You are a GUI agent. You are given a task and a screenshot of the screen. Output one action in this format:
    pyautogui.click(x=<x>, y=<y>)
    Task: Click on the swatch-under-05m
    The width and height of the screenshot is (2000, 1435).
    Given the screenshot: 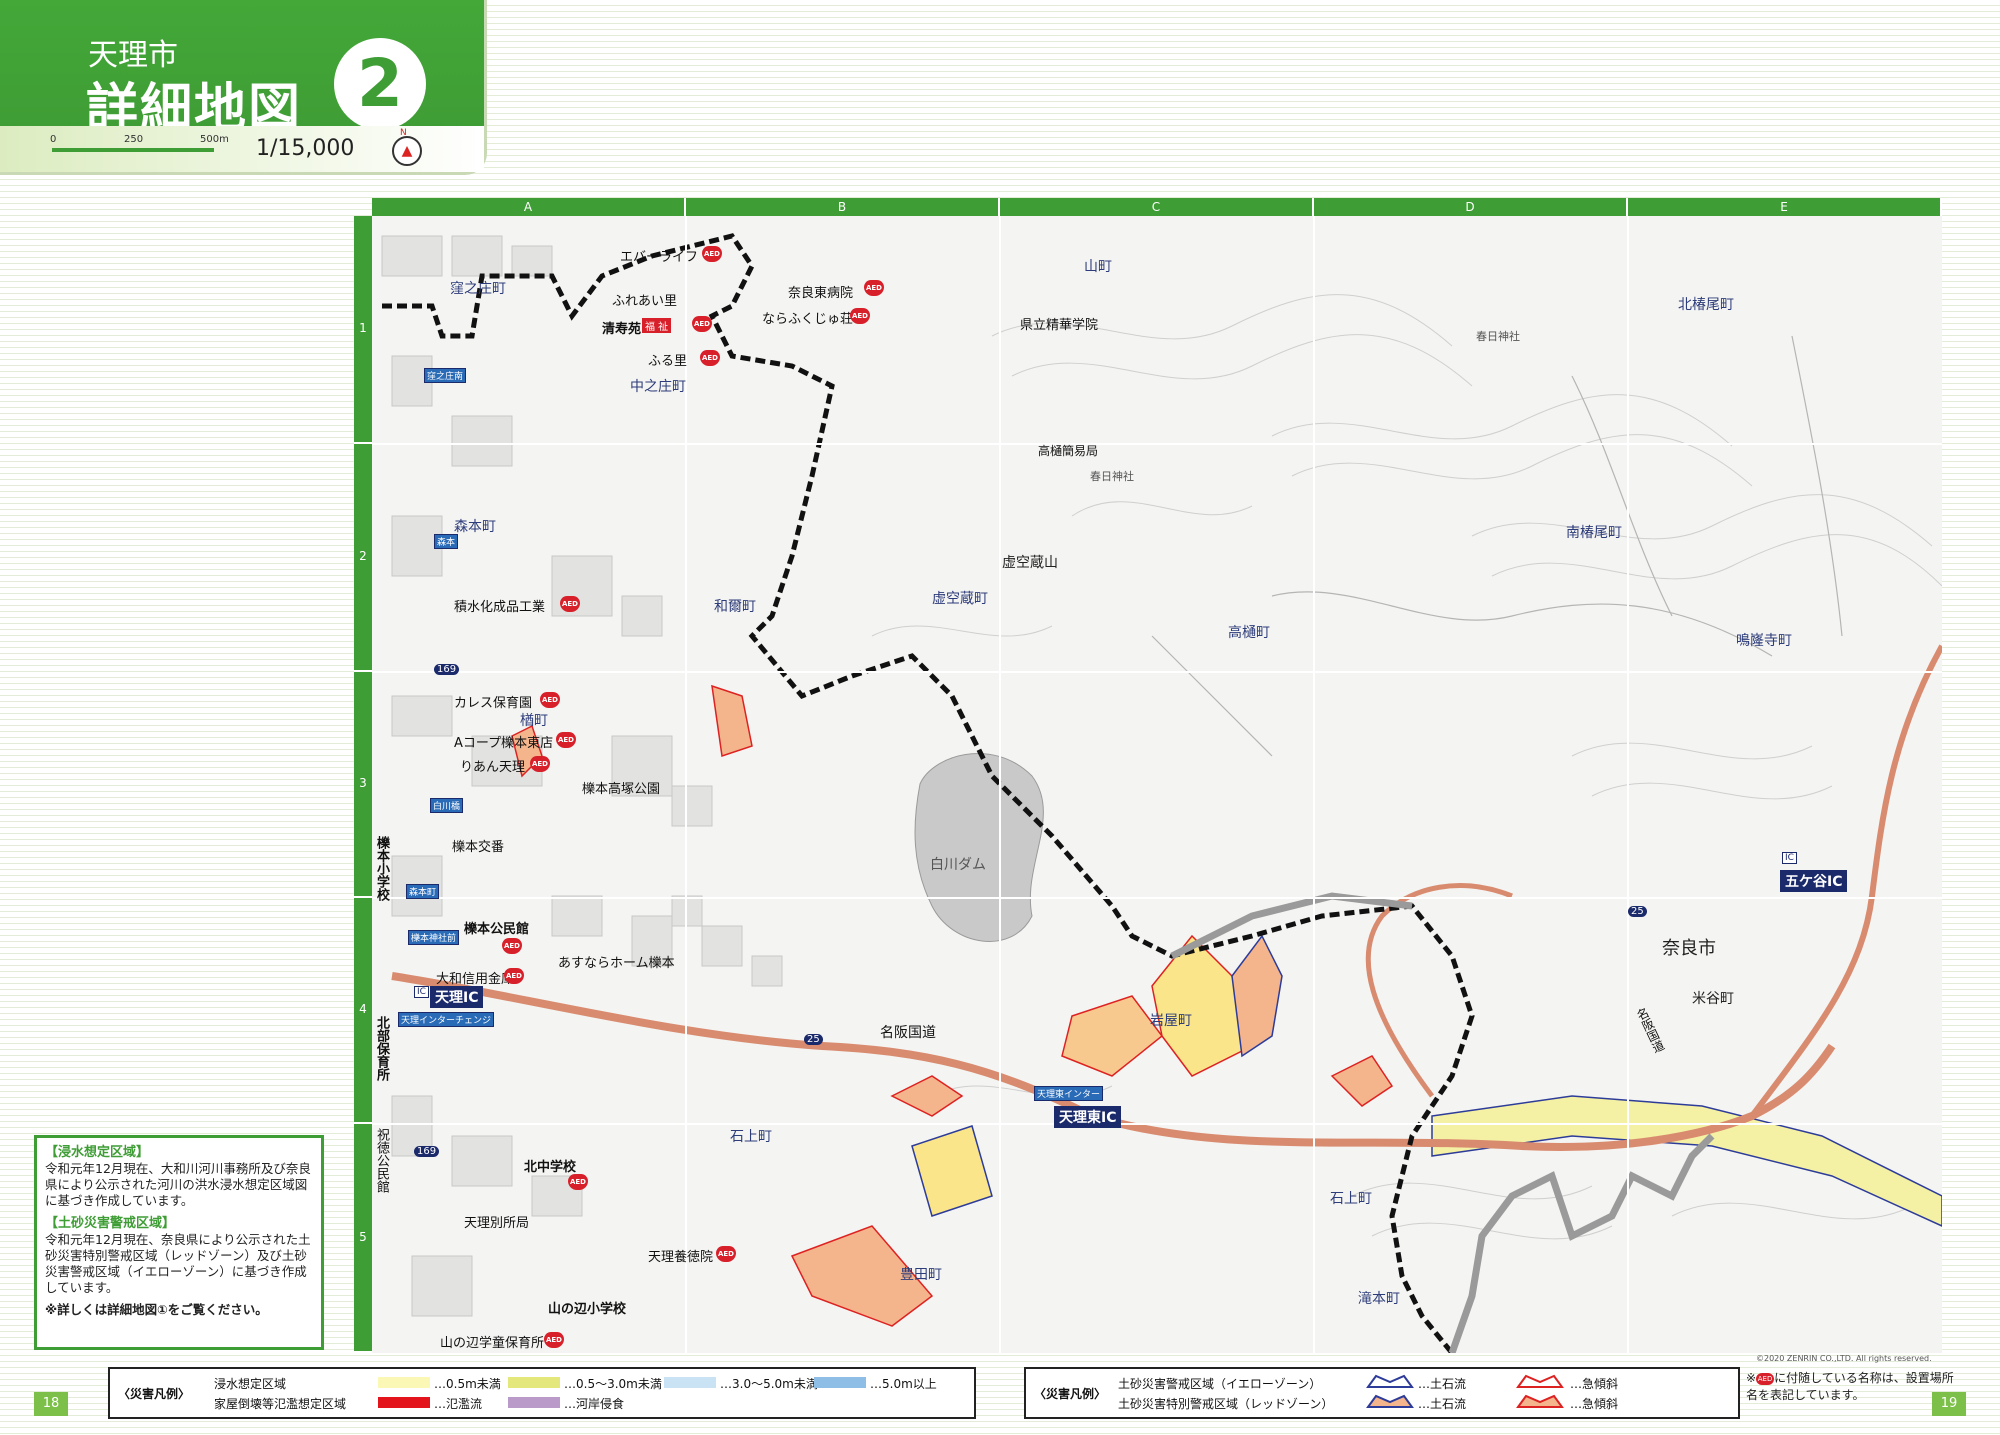 What is the action you would take?
    pyautogui.click(x=404, y=1382)
    